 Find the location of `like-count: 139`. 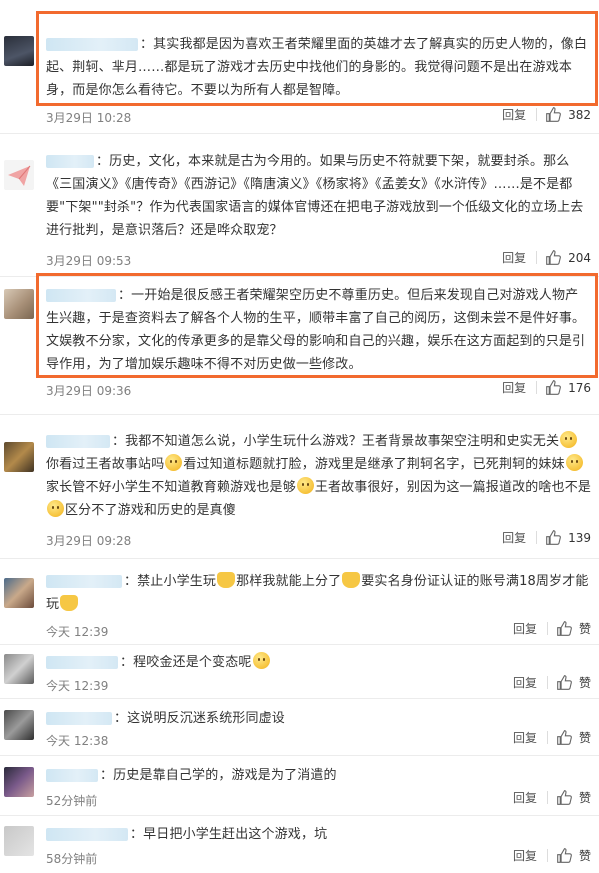

like-count: 139 is located at coordinates (579, 537).